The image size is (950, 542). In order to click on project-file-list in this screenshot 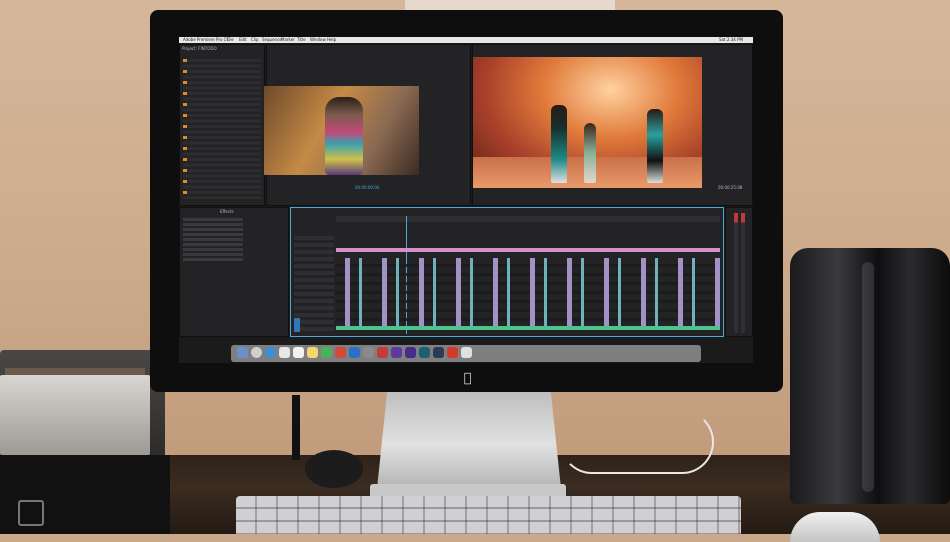, I will do `click(222, 129)`.